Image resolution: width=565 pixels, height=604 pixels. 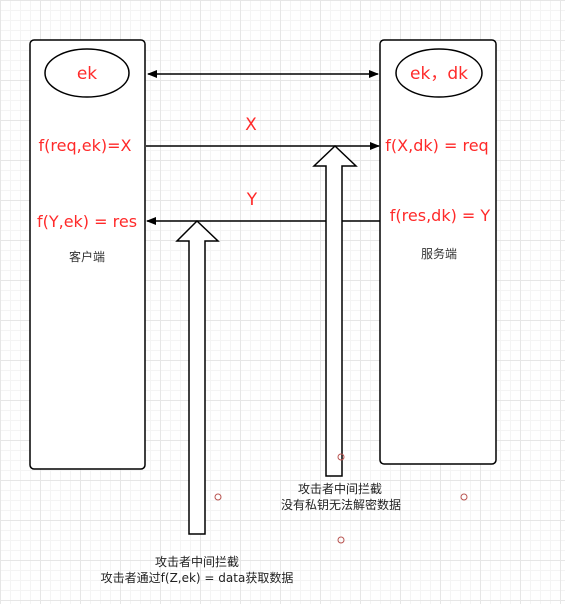 What do you see at coordinates (197, 561) in the screenshot?
I see `left-attacker-line1: 攻击者中间拦截` at bounding box center [197, 561].